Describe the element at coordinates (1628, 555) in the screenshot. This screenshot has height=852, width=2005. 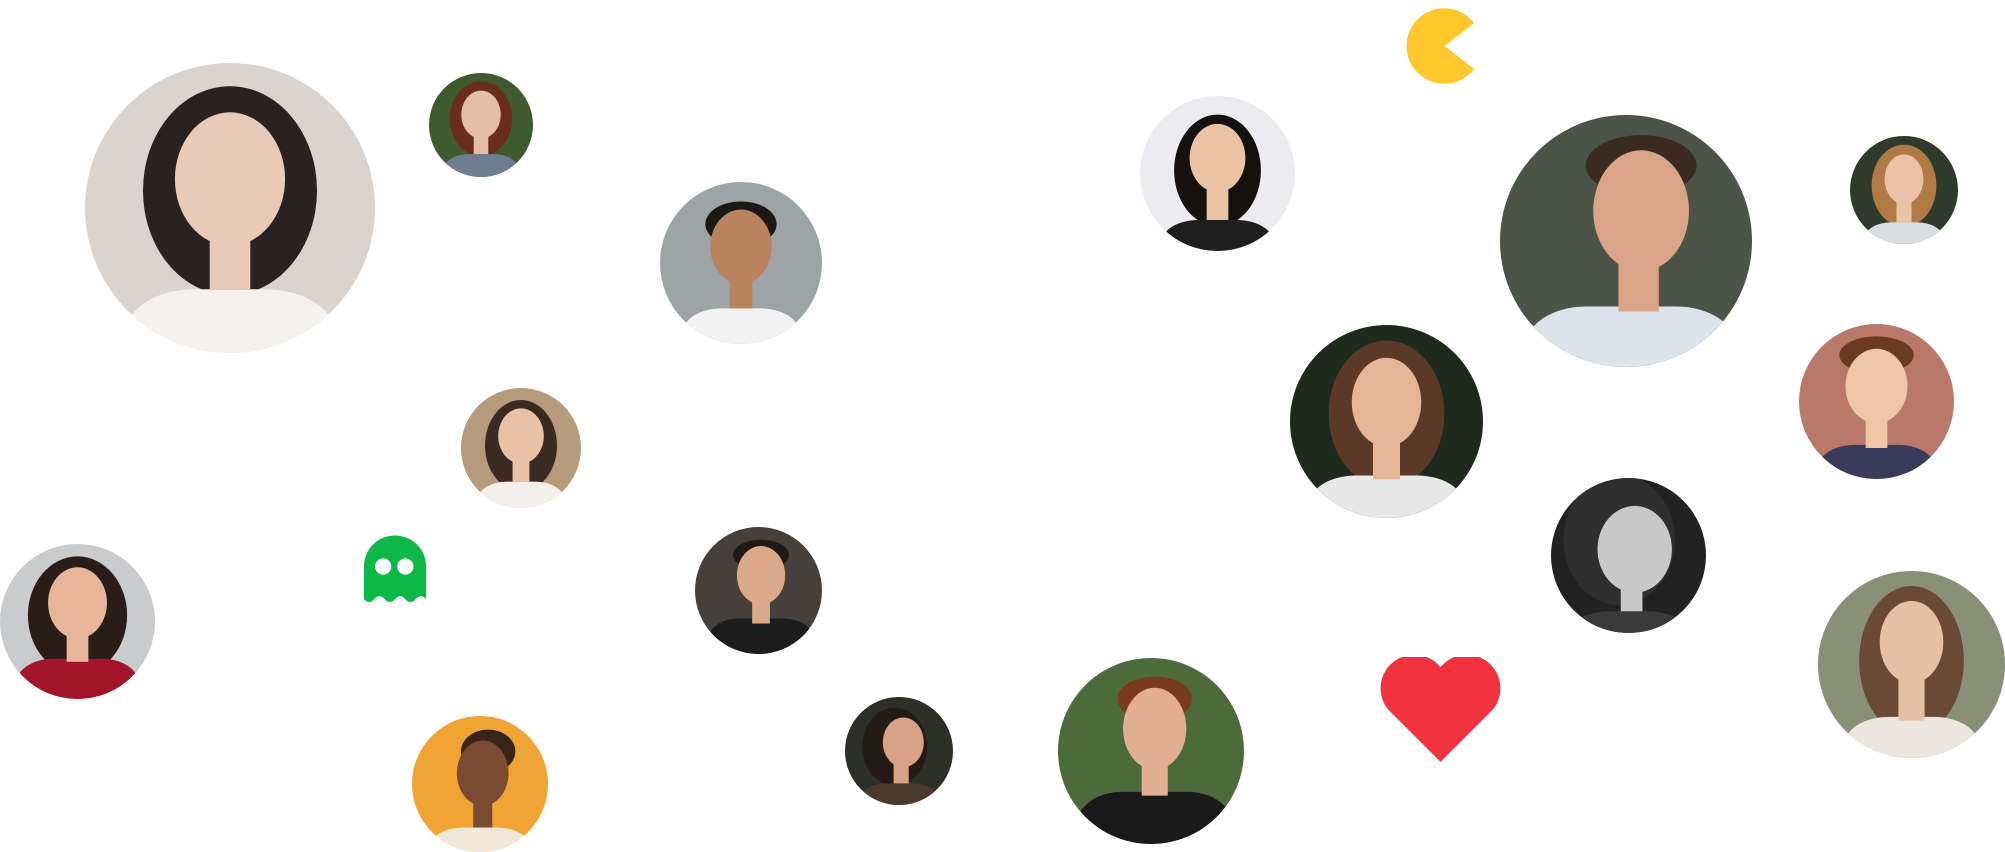
I see `avatar-woman-black-white` at that location.